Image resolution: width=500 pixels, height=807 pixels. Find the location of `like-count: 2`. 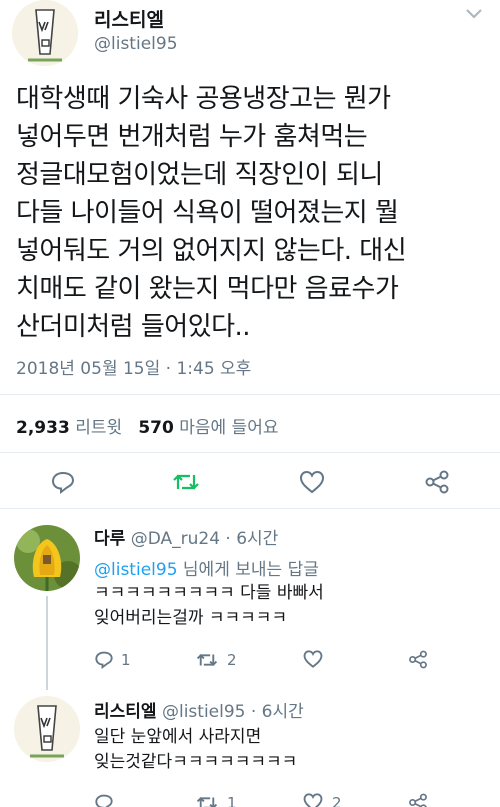

like-count: 2 is located at coordinates (337, 800).